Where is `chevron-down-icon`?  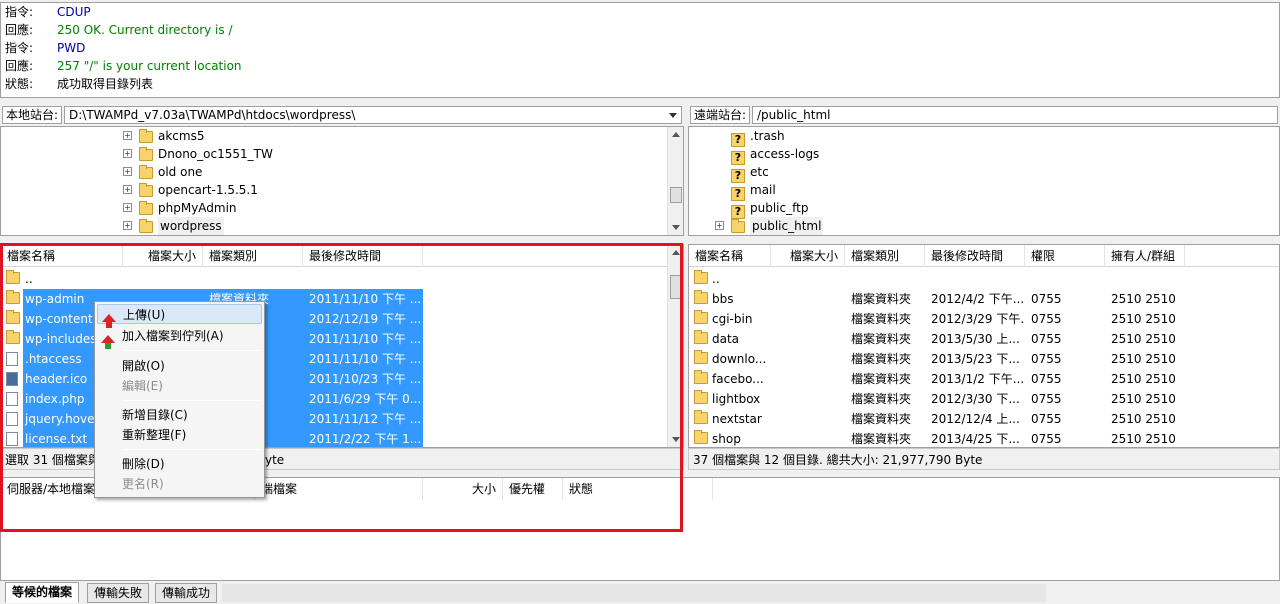
chevron-down-icon is located at coordinates (673, 115).